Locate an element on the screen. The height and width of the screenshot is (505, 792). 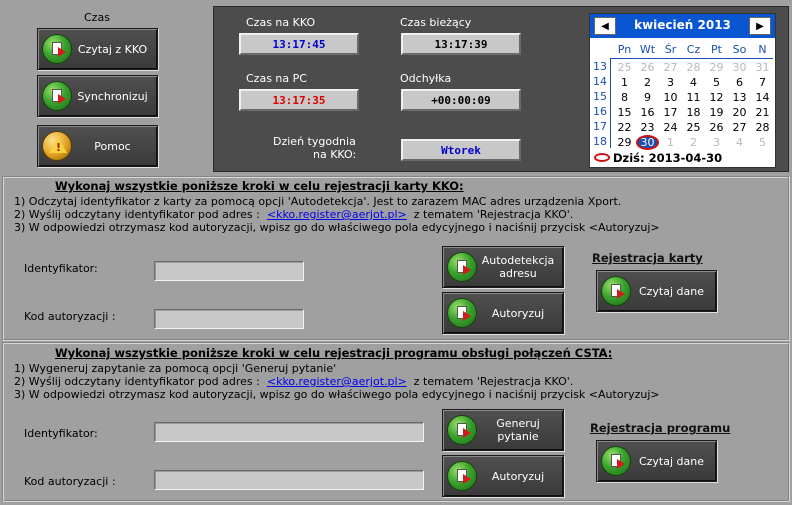
weekday-header: Cz is located at coordinates (693, 49).